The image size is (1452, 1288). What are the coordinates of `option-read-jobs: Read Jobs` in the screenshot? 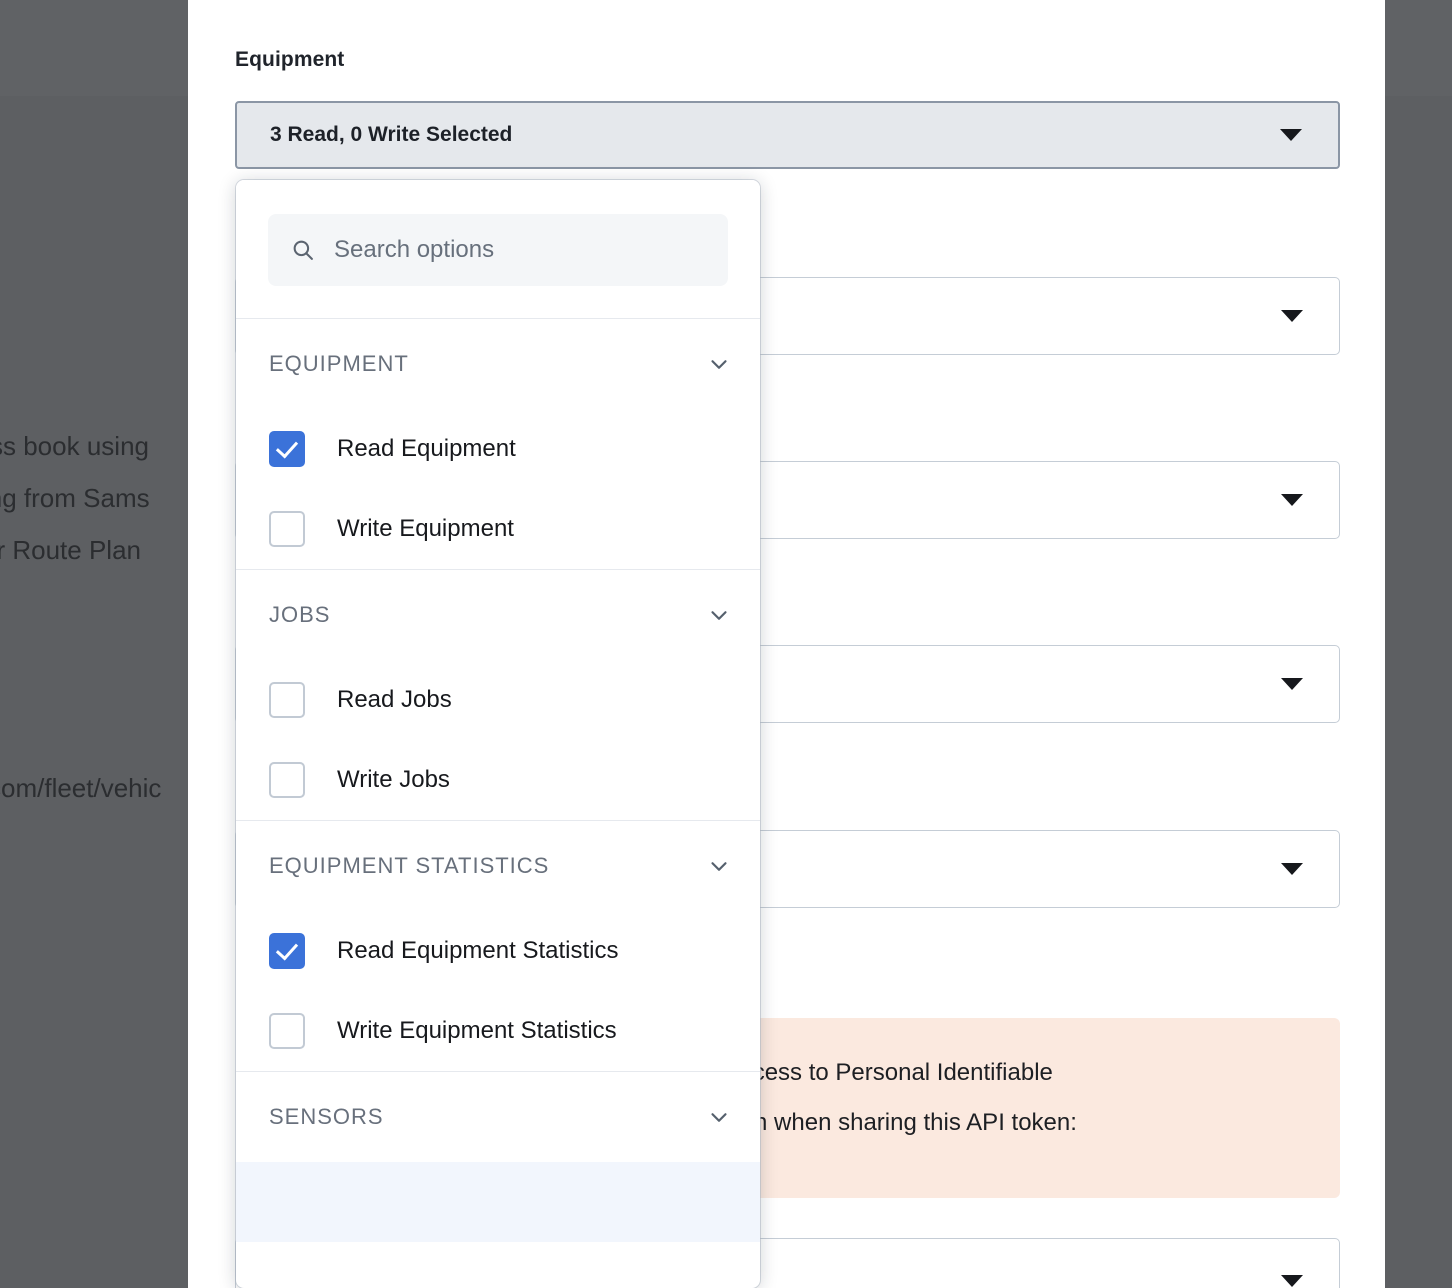 It's located at (498, 700).